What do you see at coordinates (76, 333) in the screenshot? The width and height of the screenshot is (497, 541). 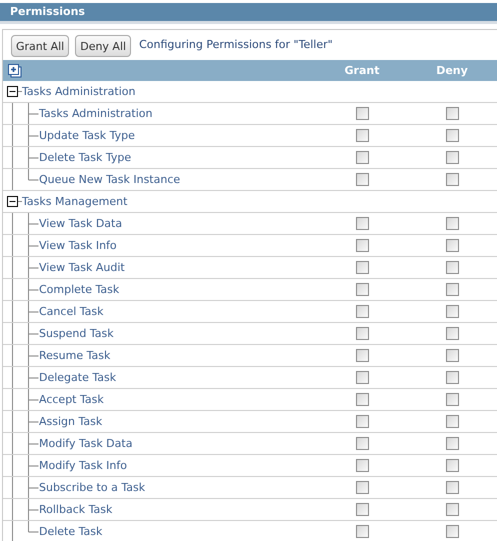 I see `permission-label: Suspend Task` at bounding box center [76, 333].